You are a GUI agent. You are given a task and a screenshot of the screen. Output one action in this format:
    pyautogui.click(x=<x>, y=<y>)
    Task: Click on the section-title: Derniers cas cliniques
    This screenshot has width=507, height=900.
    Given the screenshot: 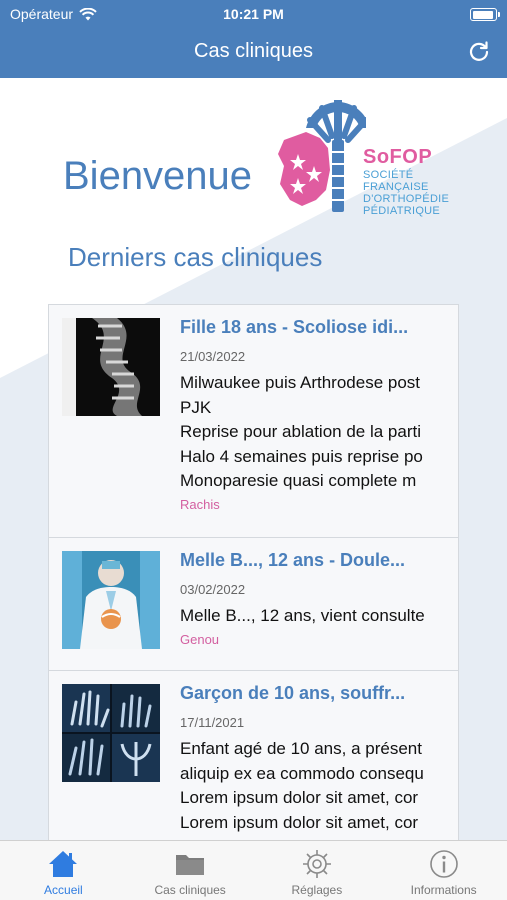 What is the action you would take?
    pyautogui.click(x=195, y=257)
    